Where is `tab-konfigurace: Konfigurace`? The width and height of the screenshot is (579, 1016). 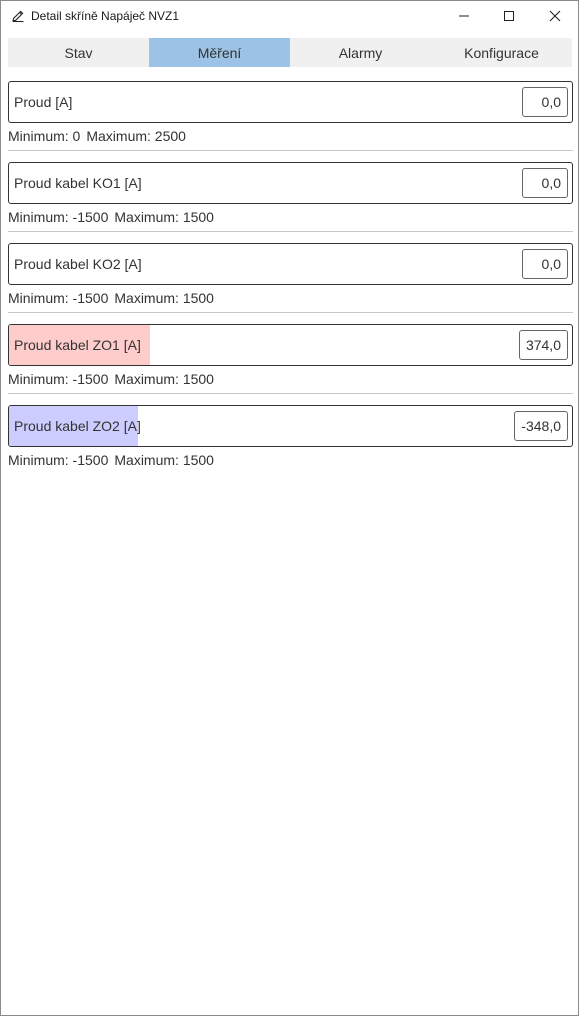
tab-konfigurace: Konfigurace is located at coordinates (501, 52).